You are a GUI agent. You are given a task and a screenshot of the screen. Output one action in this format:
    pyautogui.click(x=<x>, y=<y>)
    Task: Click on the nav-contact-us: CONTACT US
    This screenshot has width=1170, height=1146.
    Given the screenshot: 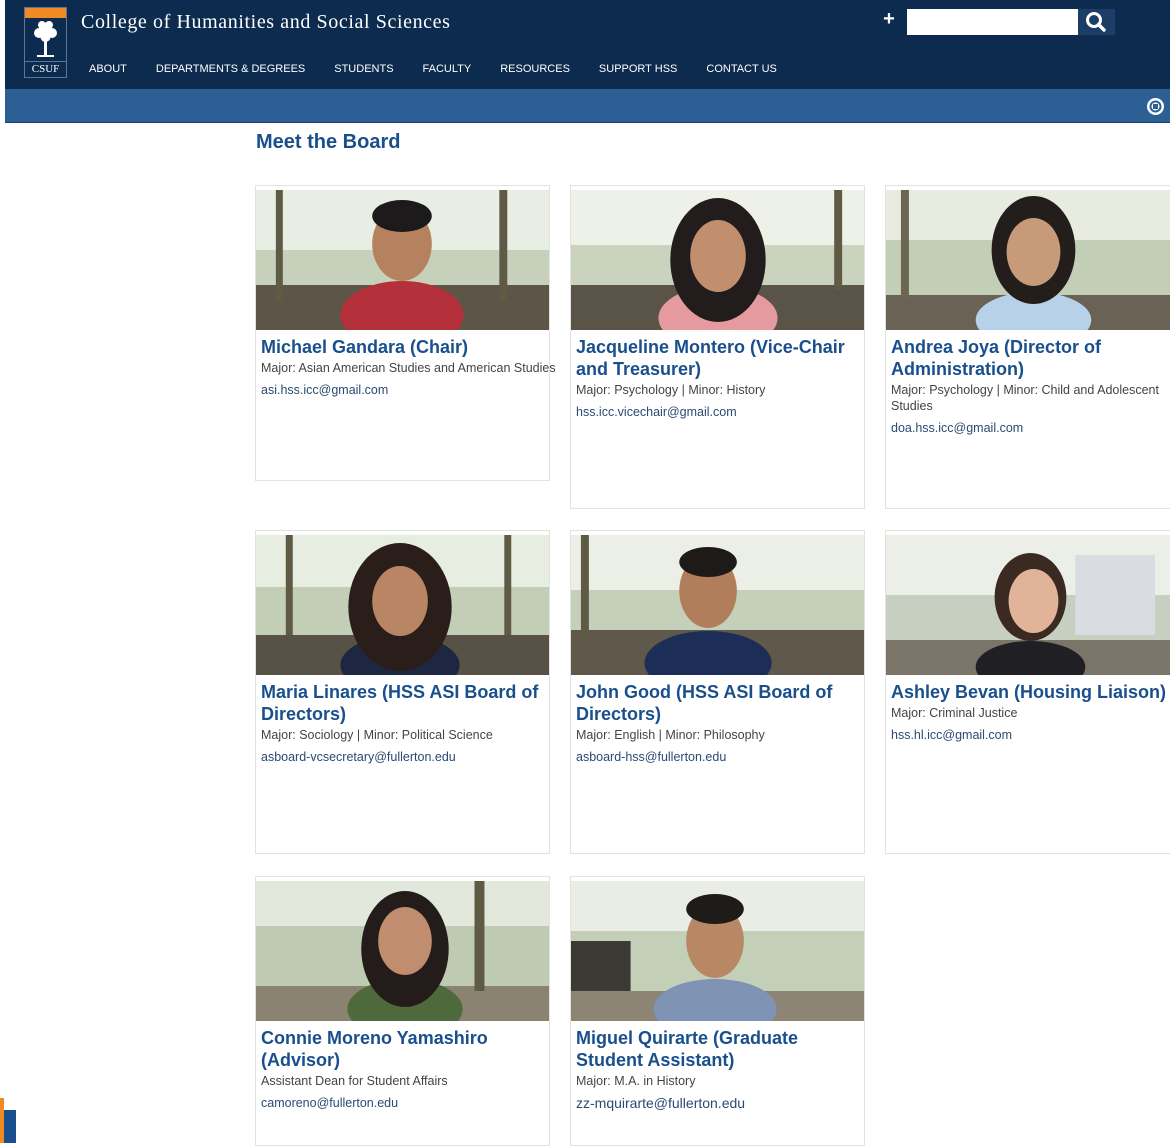 What is the action you would take?
    pyautogui.click(x=741, y=69)
    